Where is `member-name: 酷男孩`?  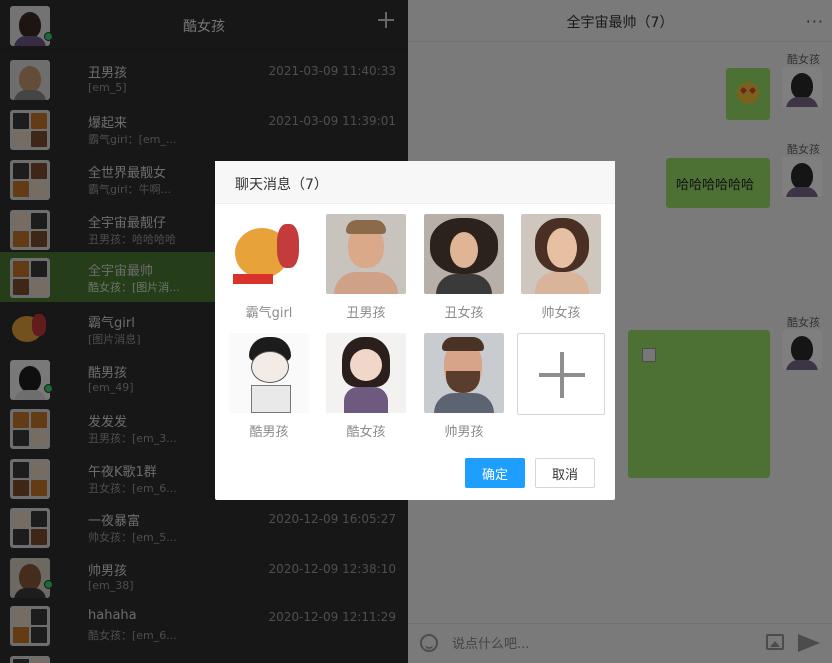 member-name: 酷男孩 is located at coordinates (269, 432).